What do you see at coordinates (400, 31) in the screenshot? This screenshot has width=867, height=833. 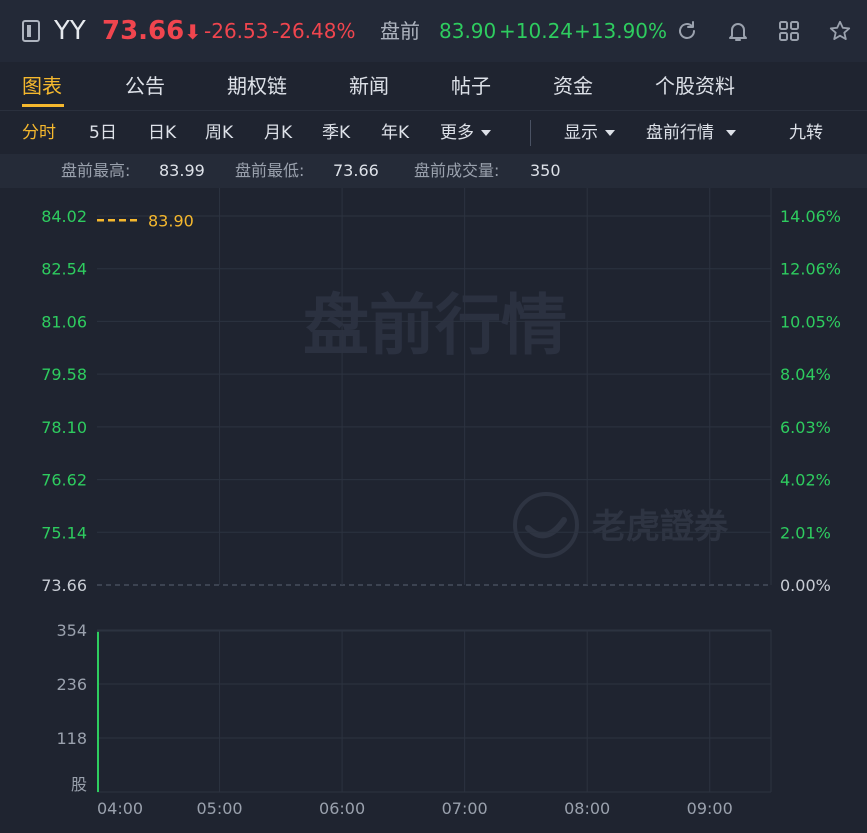 I see `premarket-label: 盘前` at bounding box center [400, 31].